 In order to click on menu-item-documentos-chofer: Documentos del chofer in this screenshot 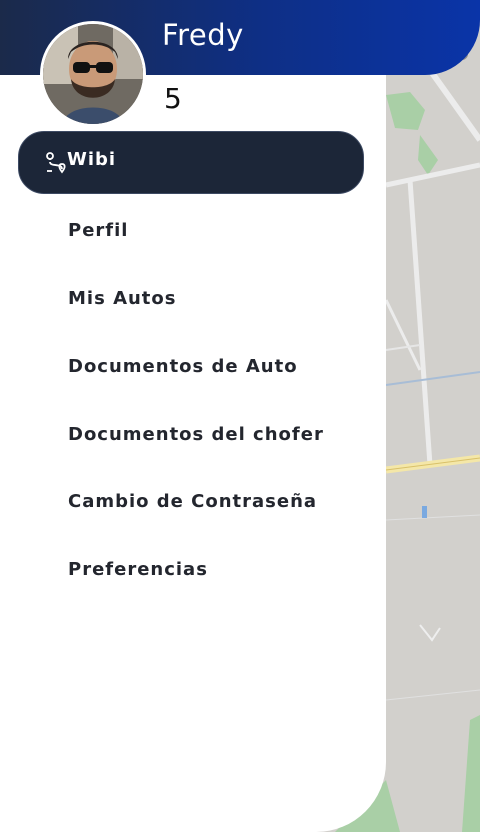, I will do `click(196, 435)`.